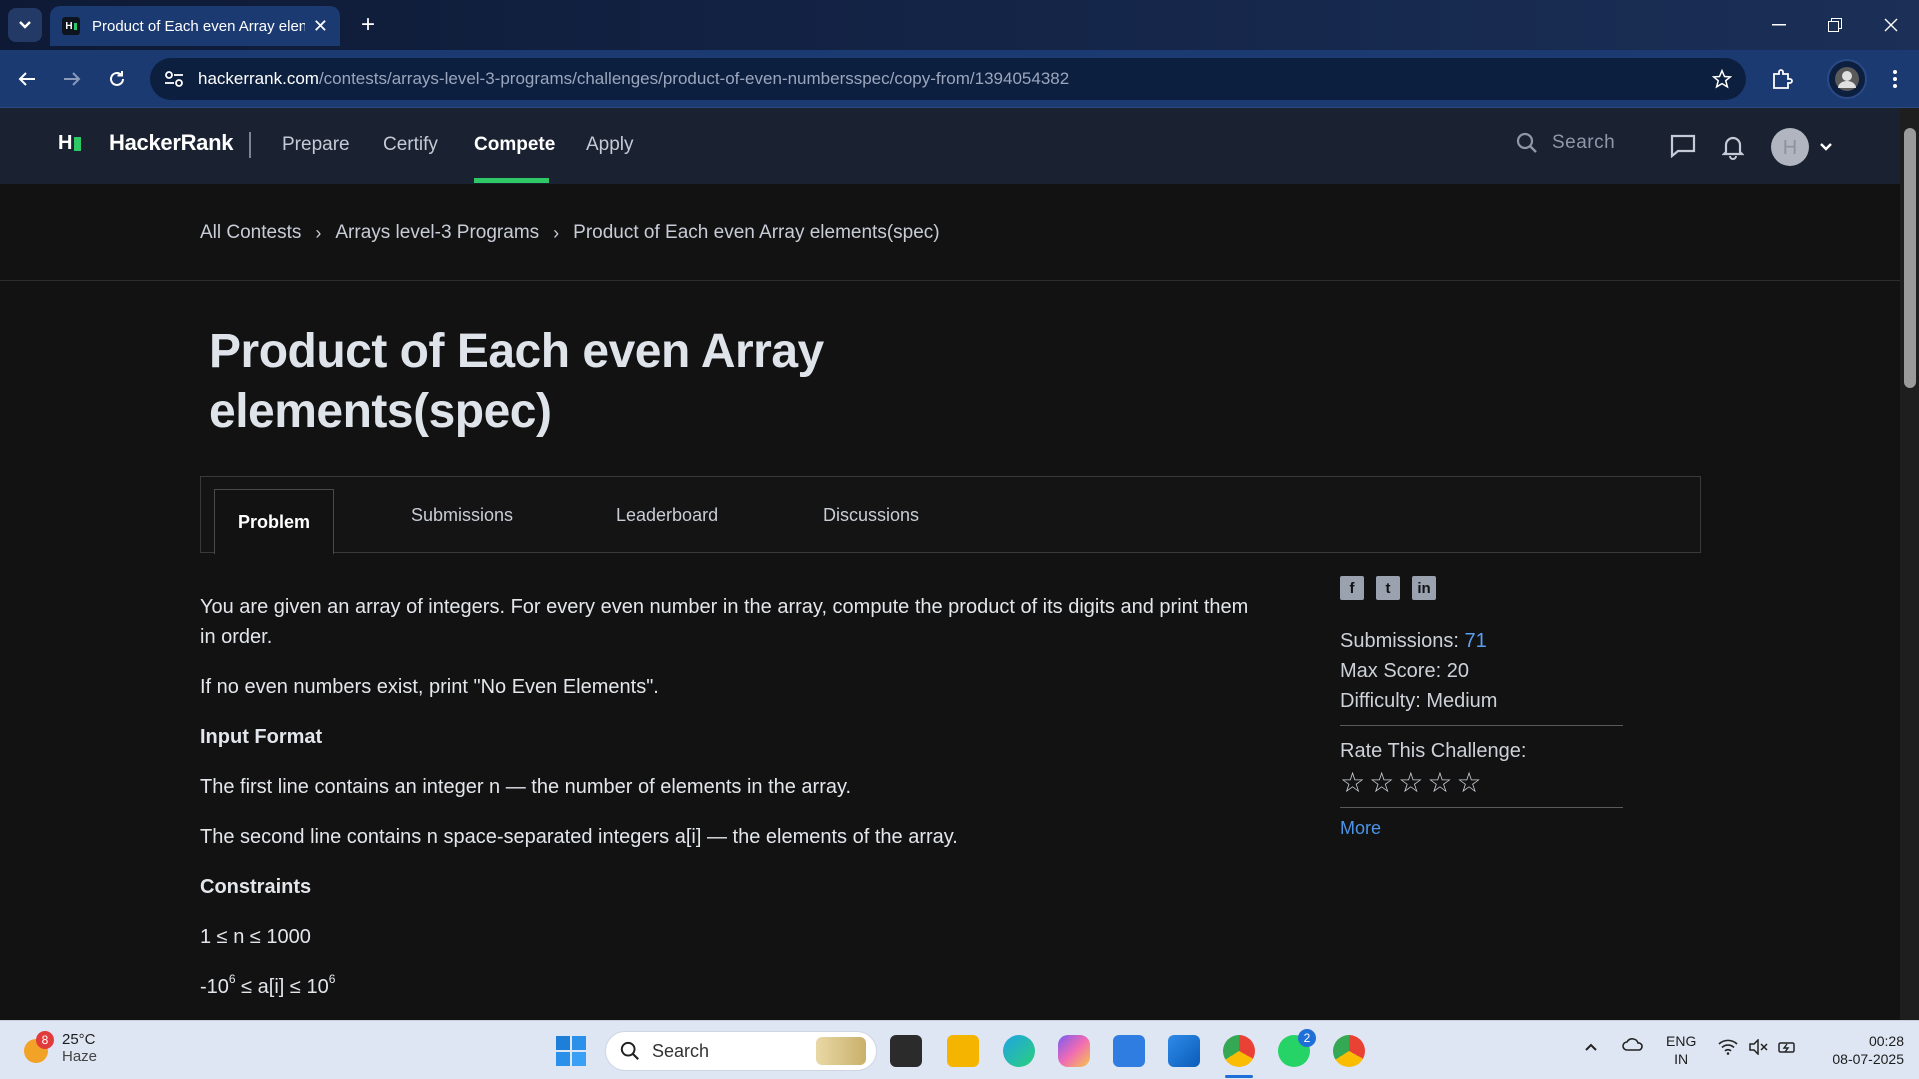 This screenshot has width=1919, height=1079. What do you see at coordinates (1349, 1051) in the screenshot?
I see `chrome-profile-icon` at bounding box center [1349, 1051].